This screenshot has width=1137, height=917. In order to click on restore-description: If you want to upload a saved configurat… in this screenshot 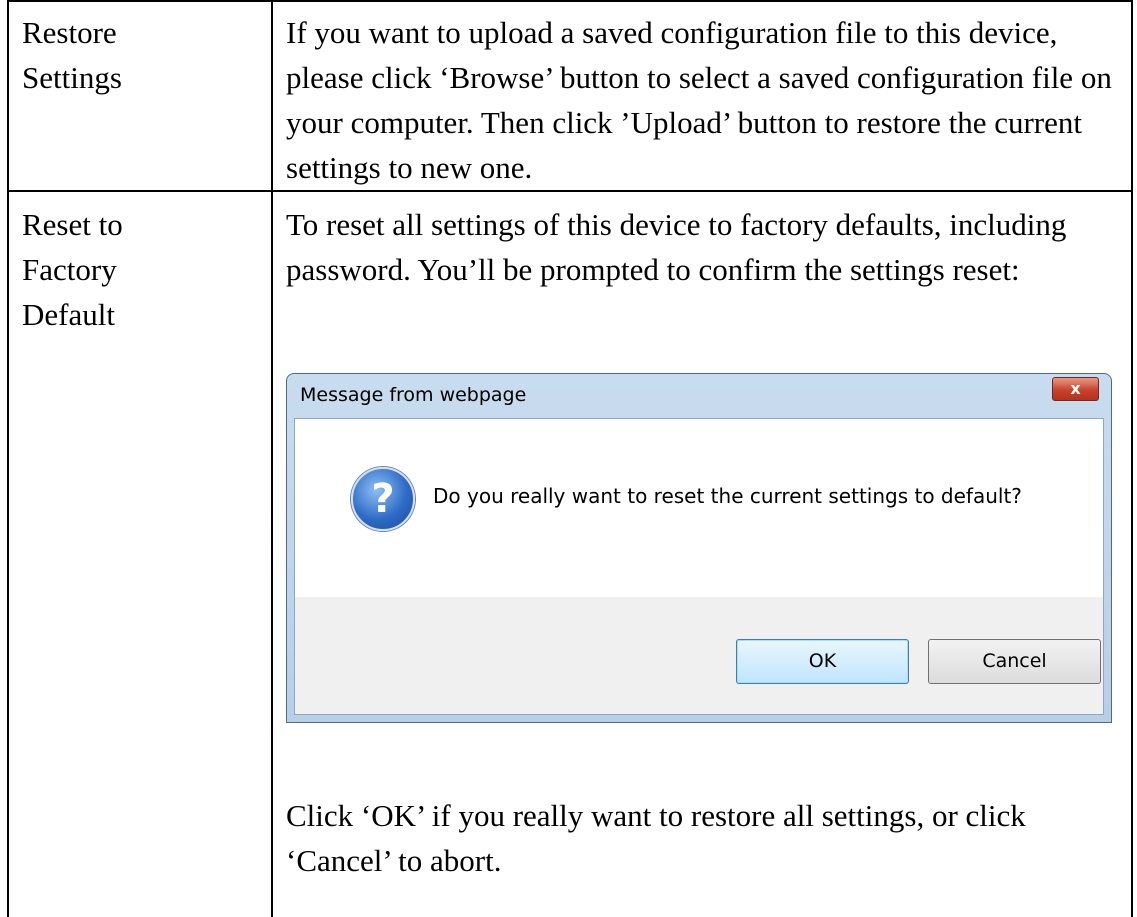, I will do `click(699, 100)`.